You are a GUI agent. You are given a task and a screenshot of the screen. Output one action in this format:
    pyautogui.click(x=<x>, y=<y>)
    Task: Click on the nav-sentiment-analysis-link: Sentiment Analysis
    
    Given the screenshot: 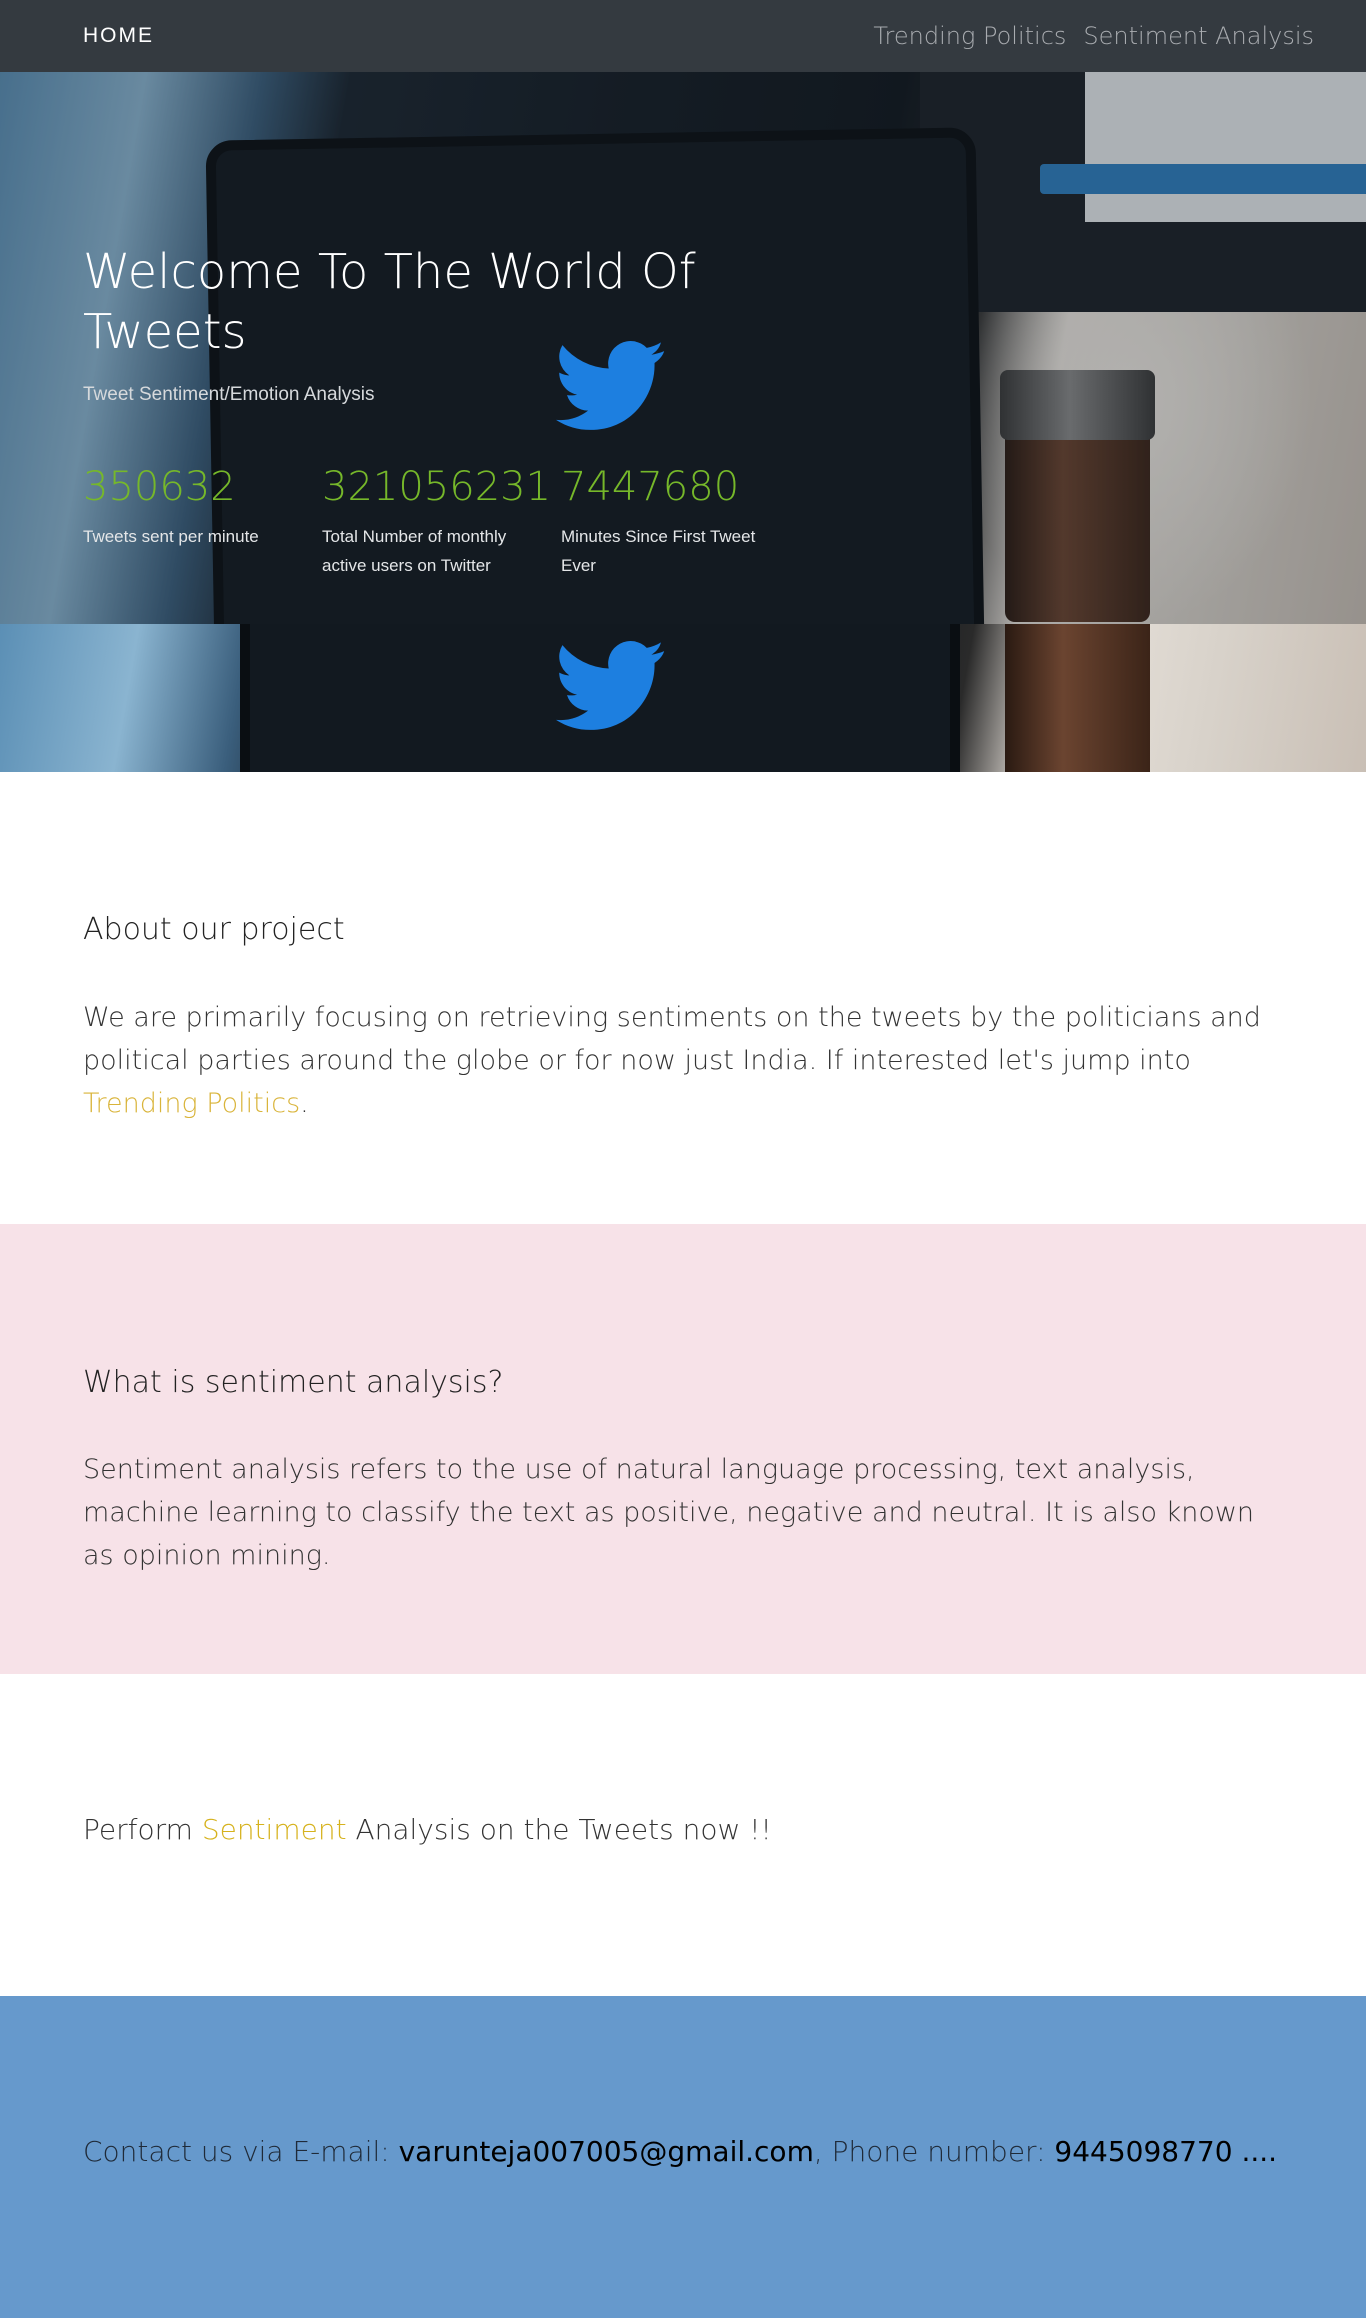 What is the action you would take?
    pyautogui.click(x=1198, y=36)
    